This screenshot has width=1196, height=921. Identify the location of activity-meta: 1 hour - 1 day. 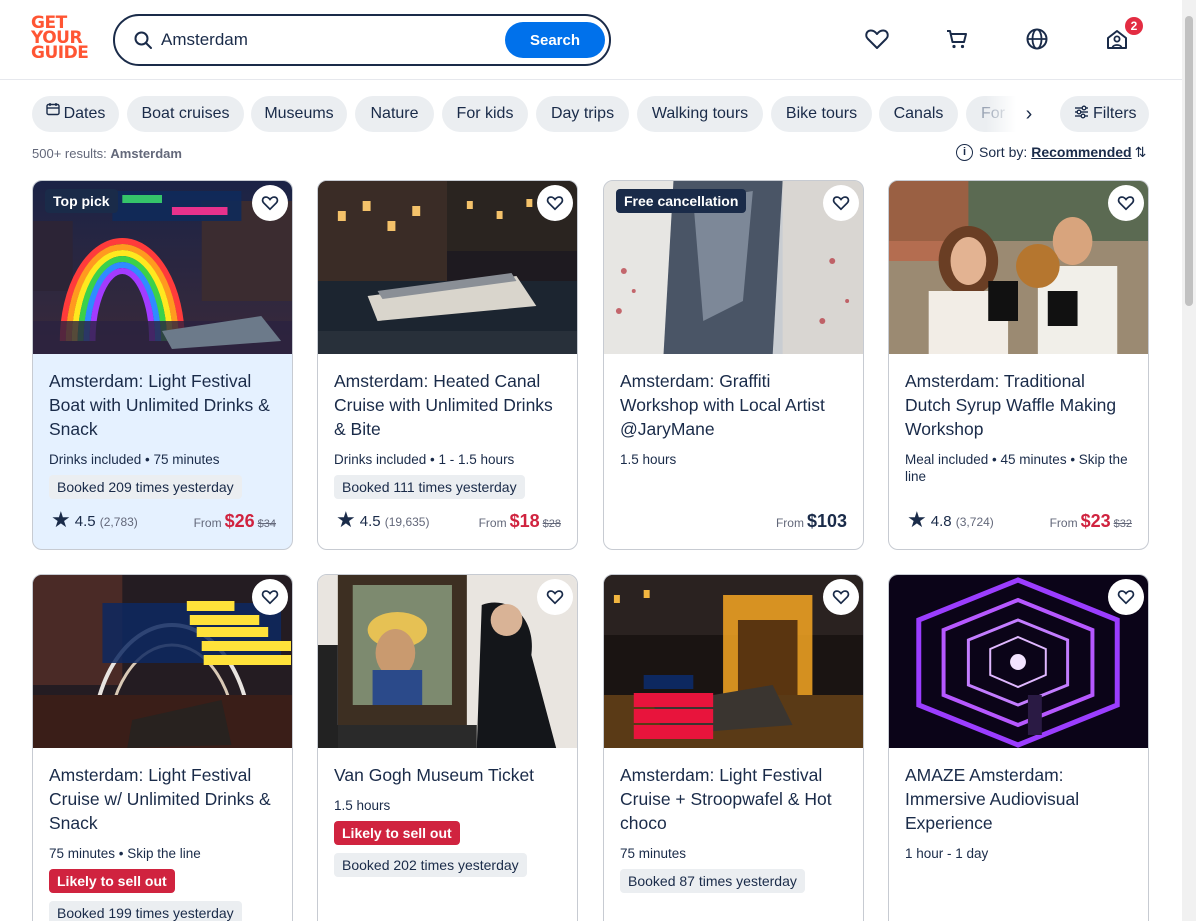
(947, 853).